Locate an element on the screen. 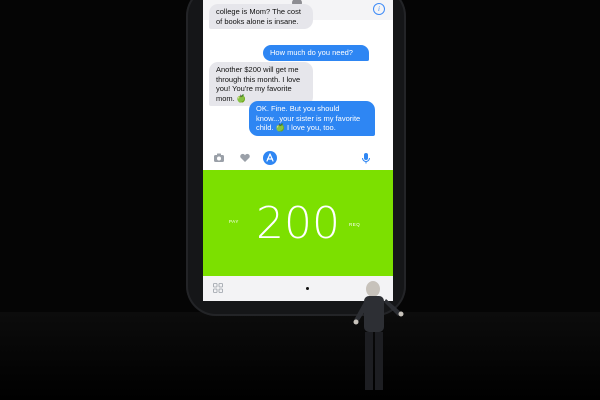 The height and width of the screenshot is (400, 600). request-button: REQ is located at coordinates (354, 224).